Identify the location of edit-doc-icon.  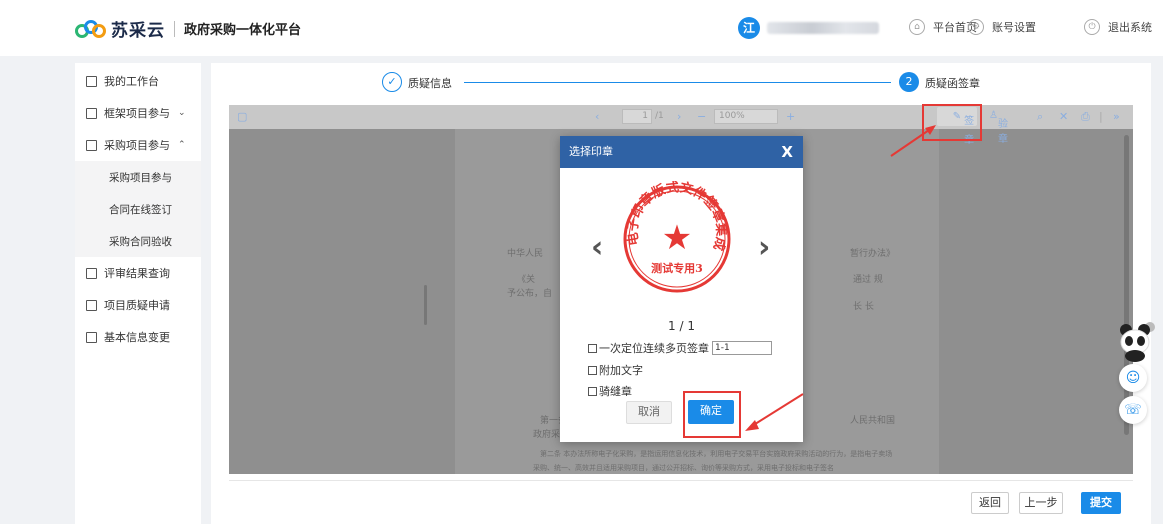
(91, 305).